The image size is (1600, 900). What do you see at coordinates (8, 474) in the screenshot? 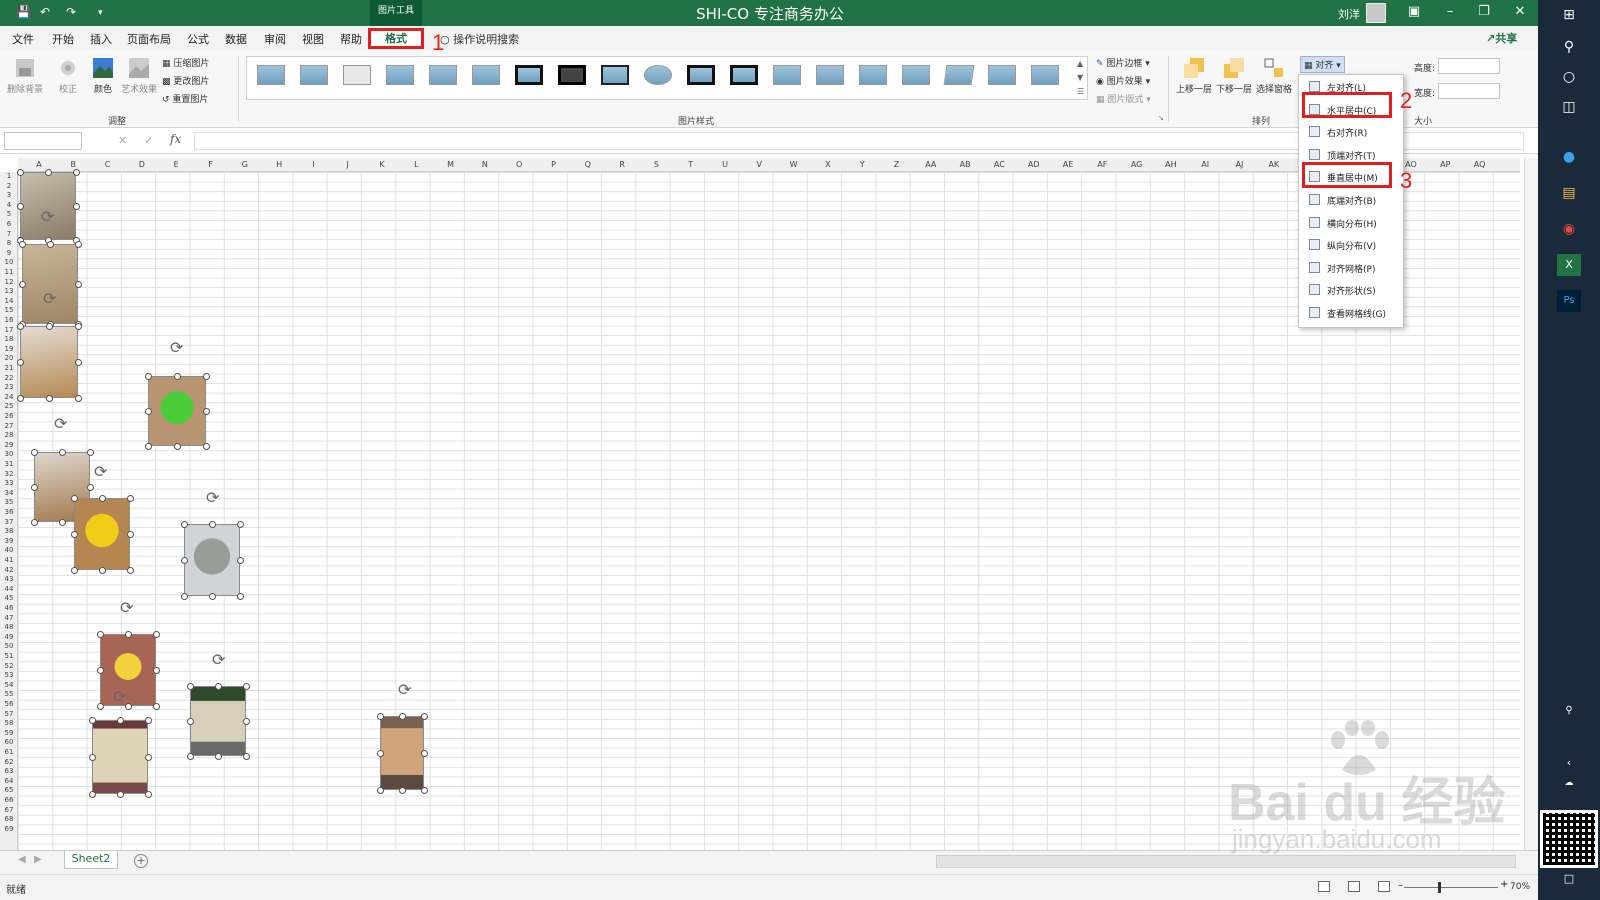
I see `row-header: 32` at bounding box center [8, 474].